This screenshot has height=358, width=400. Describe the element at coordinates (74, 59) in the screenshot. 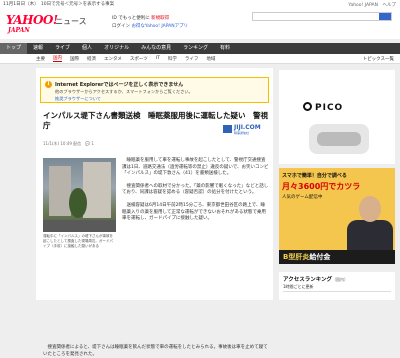

I see `category-world: 国際` at that location.